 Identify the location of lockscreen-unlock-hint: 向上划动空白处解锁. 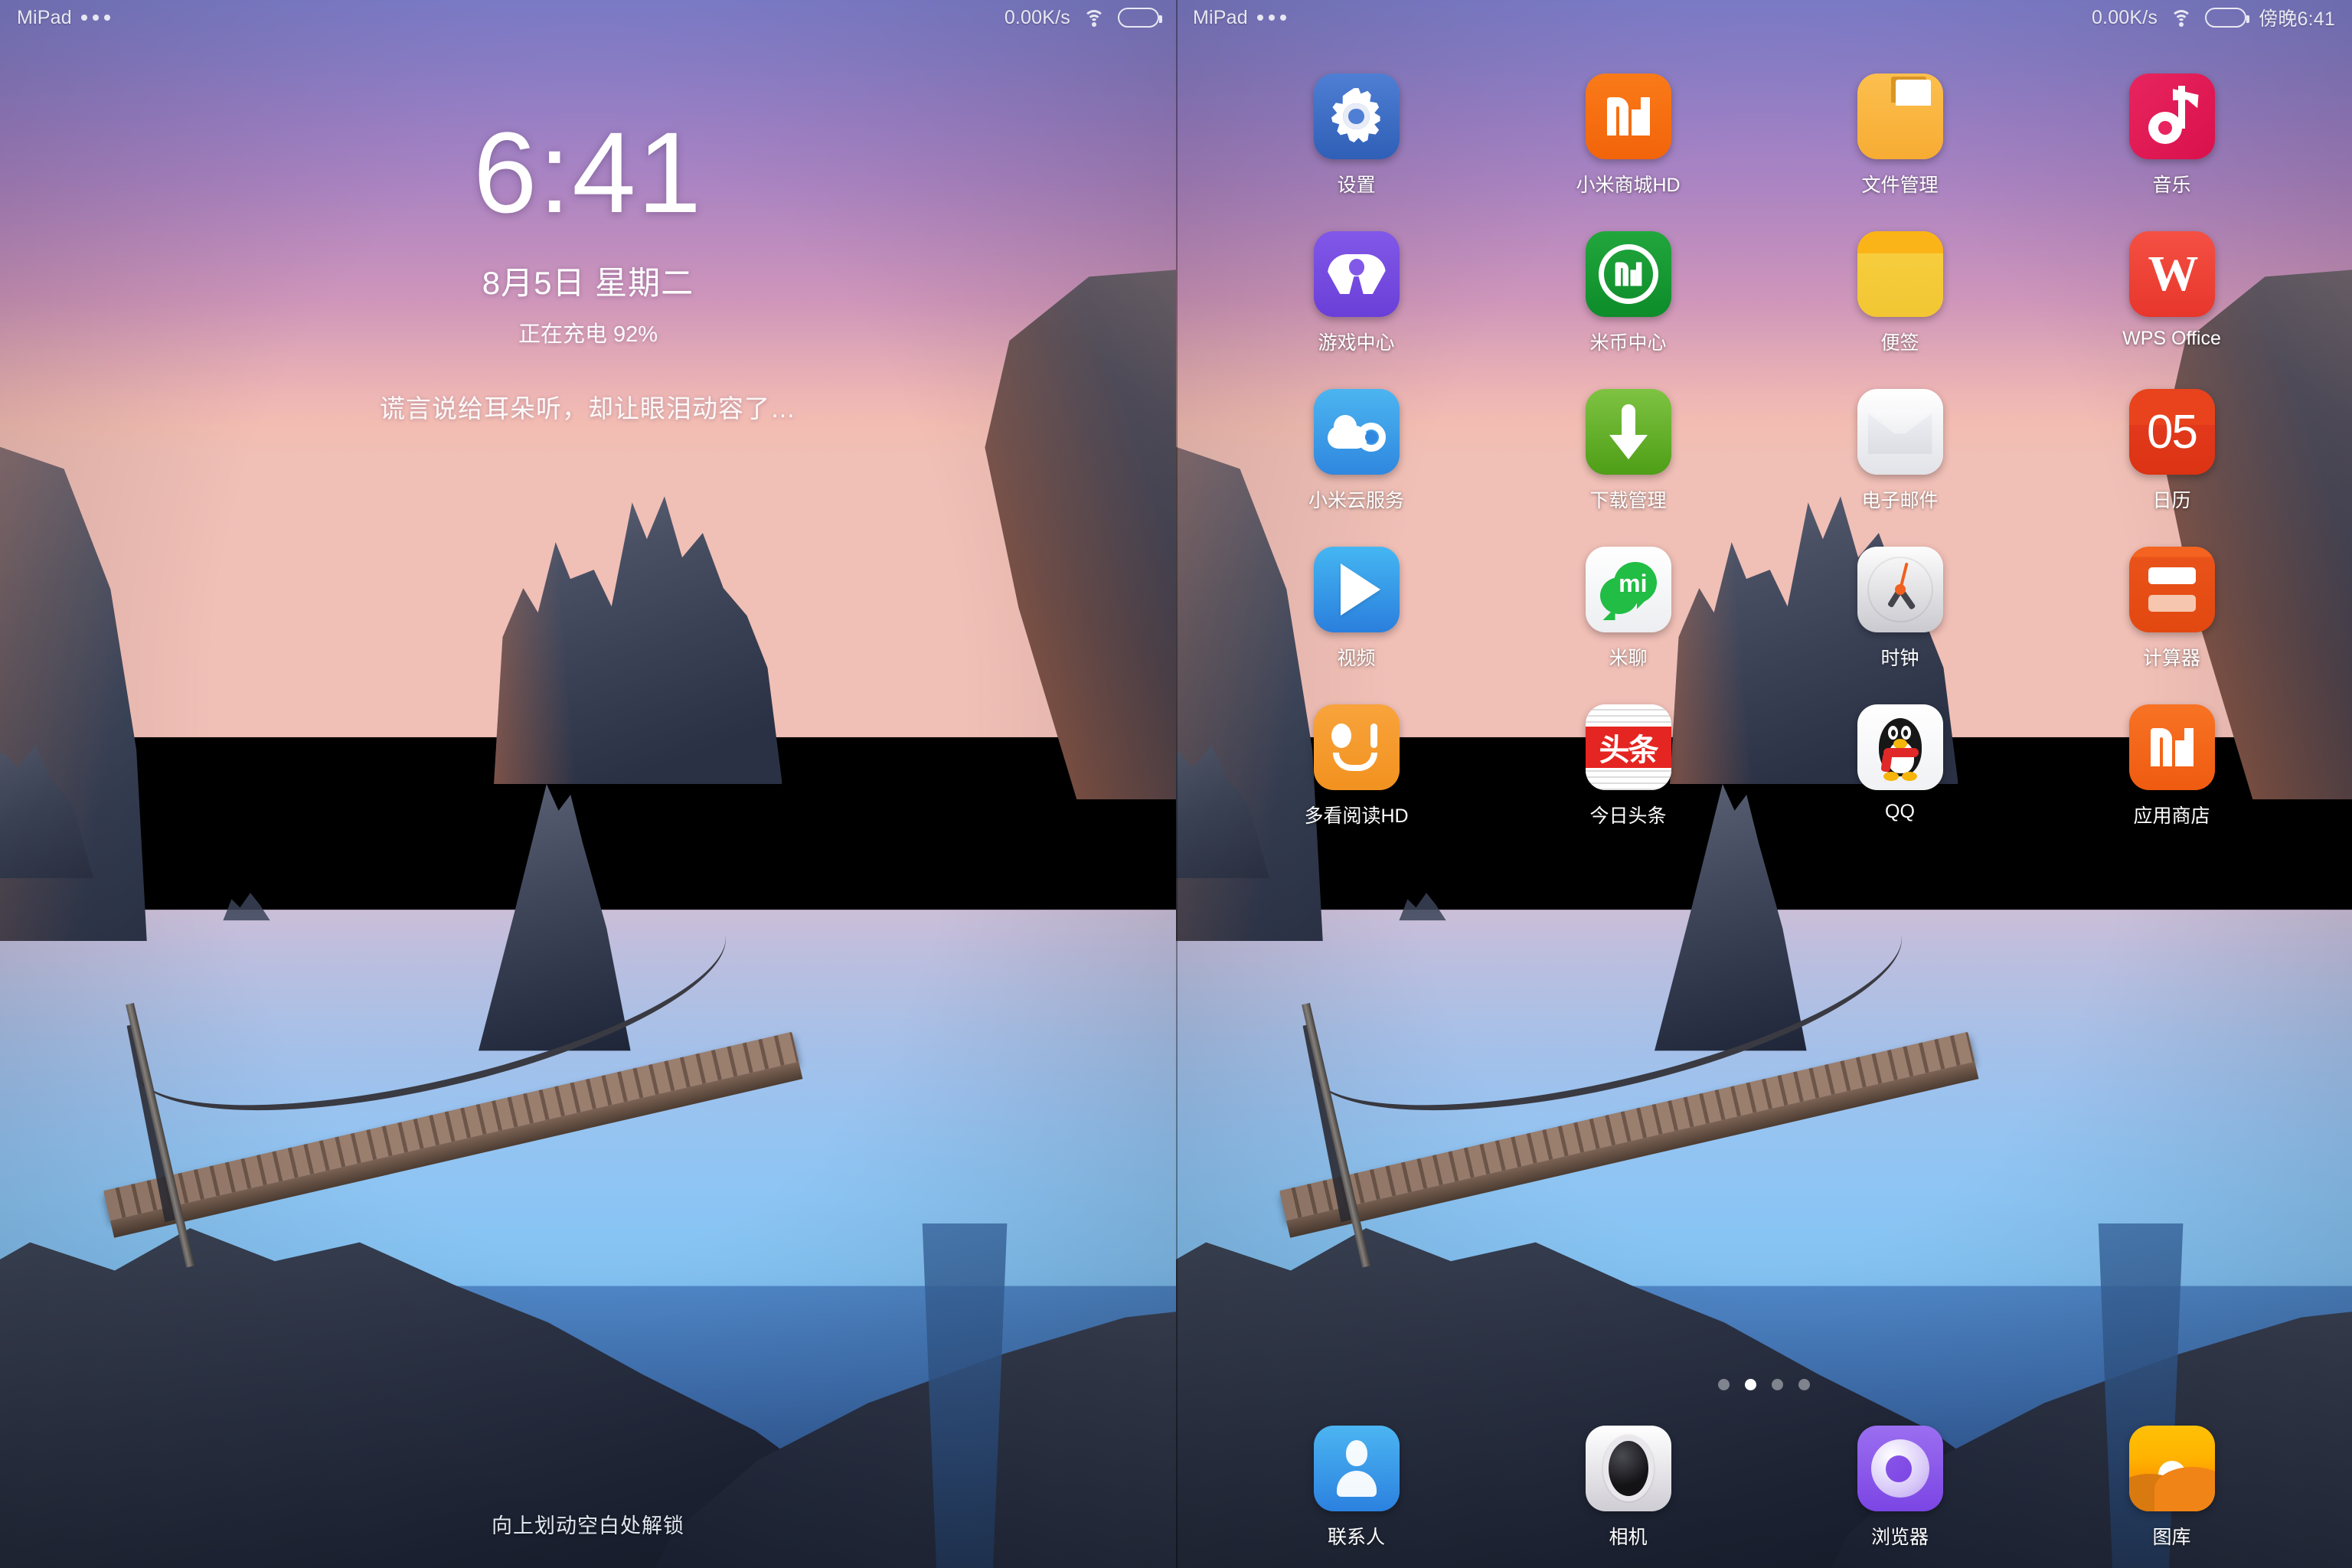
(588, 1524).